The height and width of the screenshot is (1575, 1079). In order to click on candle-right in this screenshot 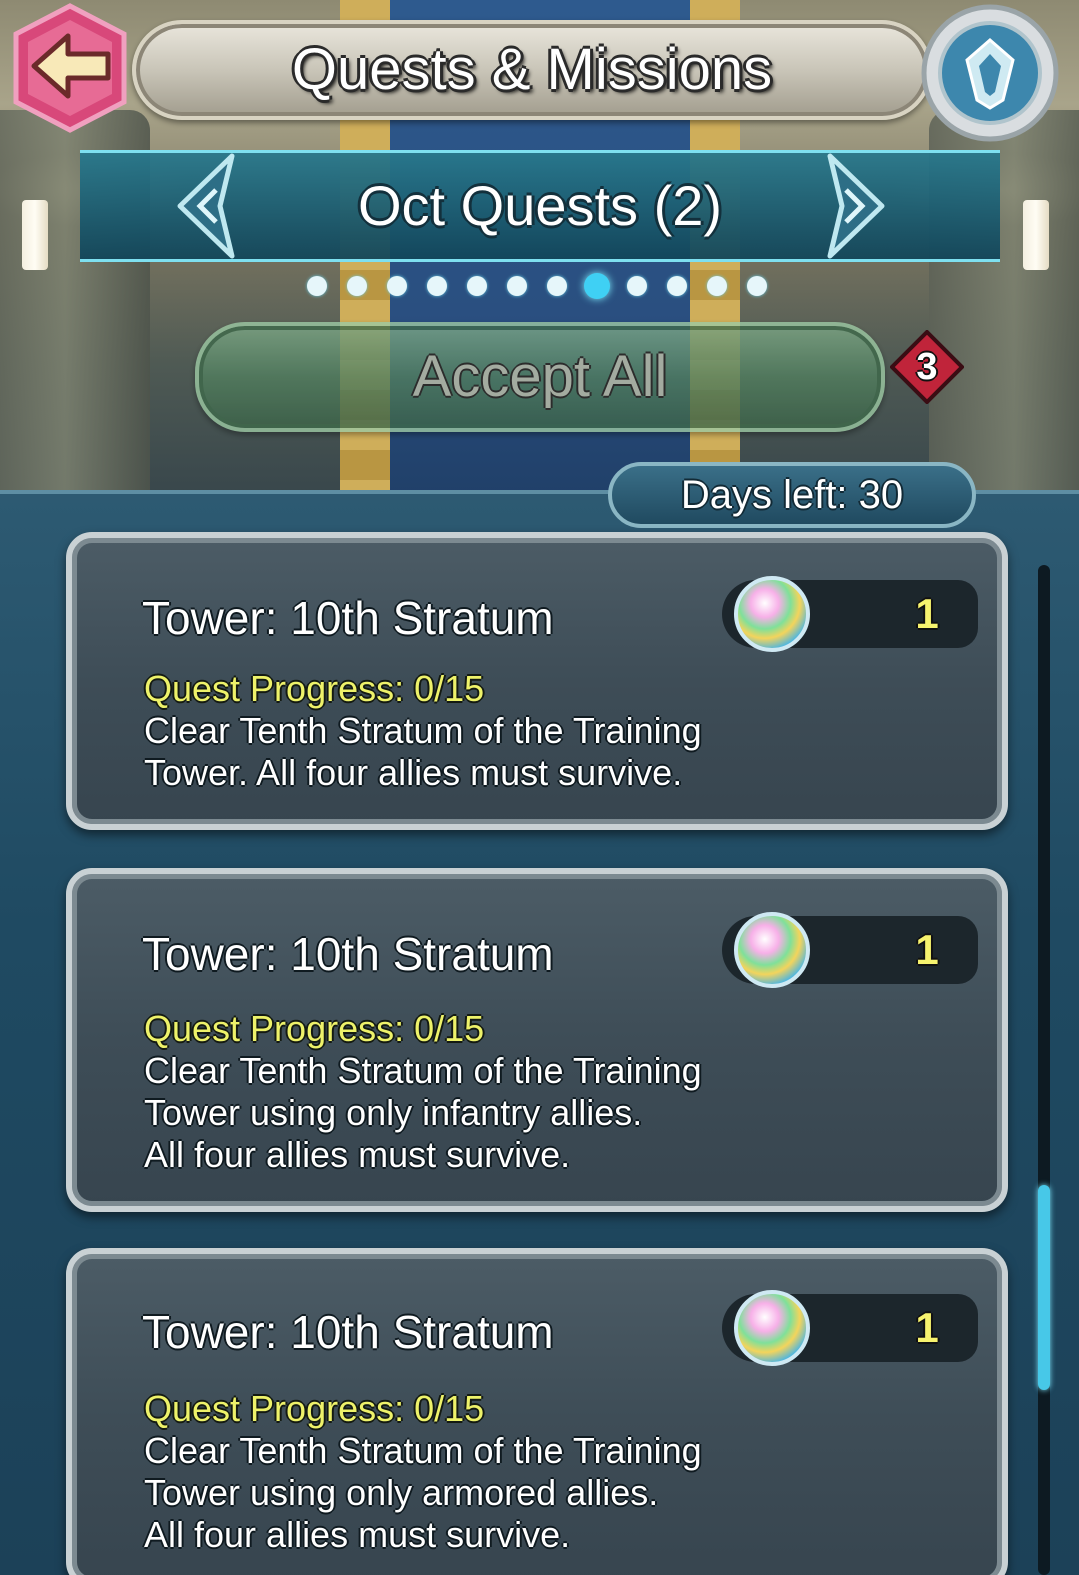, I will do `click(1036, 235)`.